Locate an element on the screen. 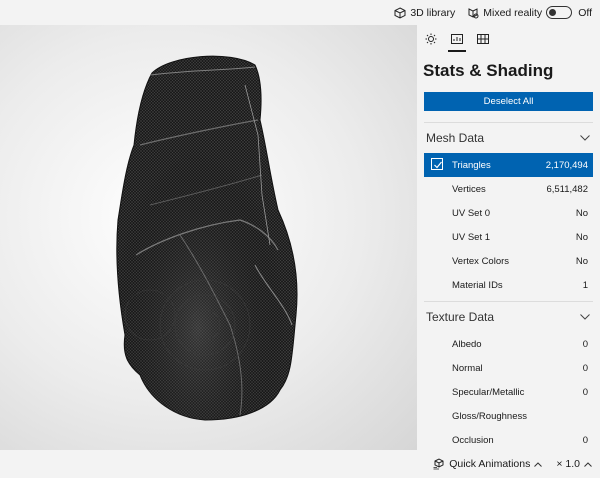  mesh-data-label: Mesh Data is located at coordinates (455, 138).